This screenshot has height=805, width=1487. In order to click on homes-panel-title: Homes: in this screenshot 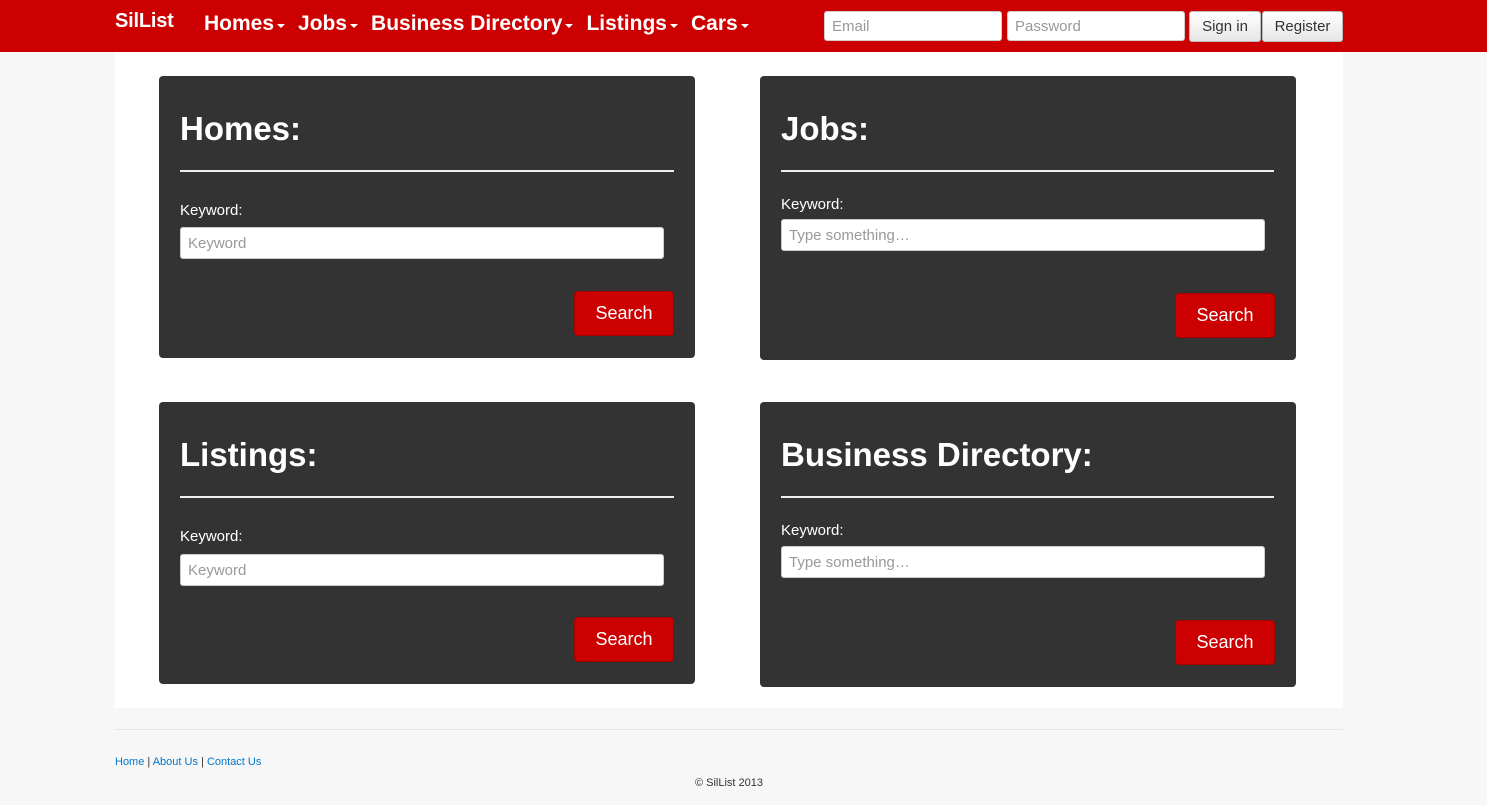, I will do `click(241, 128)`.